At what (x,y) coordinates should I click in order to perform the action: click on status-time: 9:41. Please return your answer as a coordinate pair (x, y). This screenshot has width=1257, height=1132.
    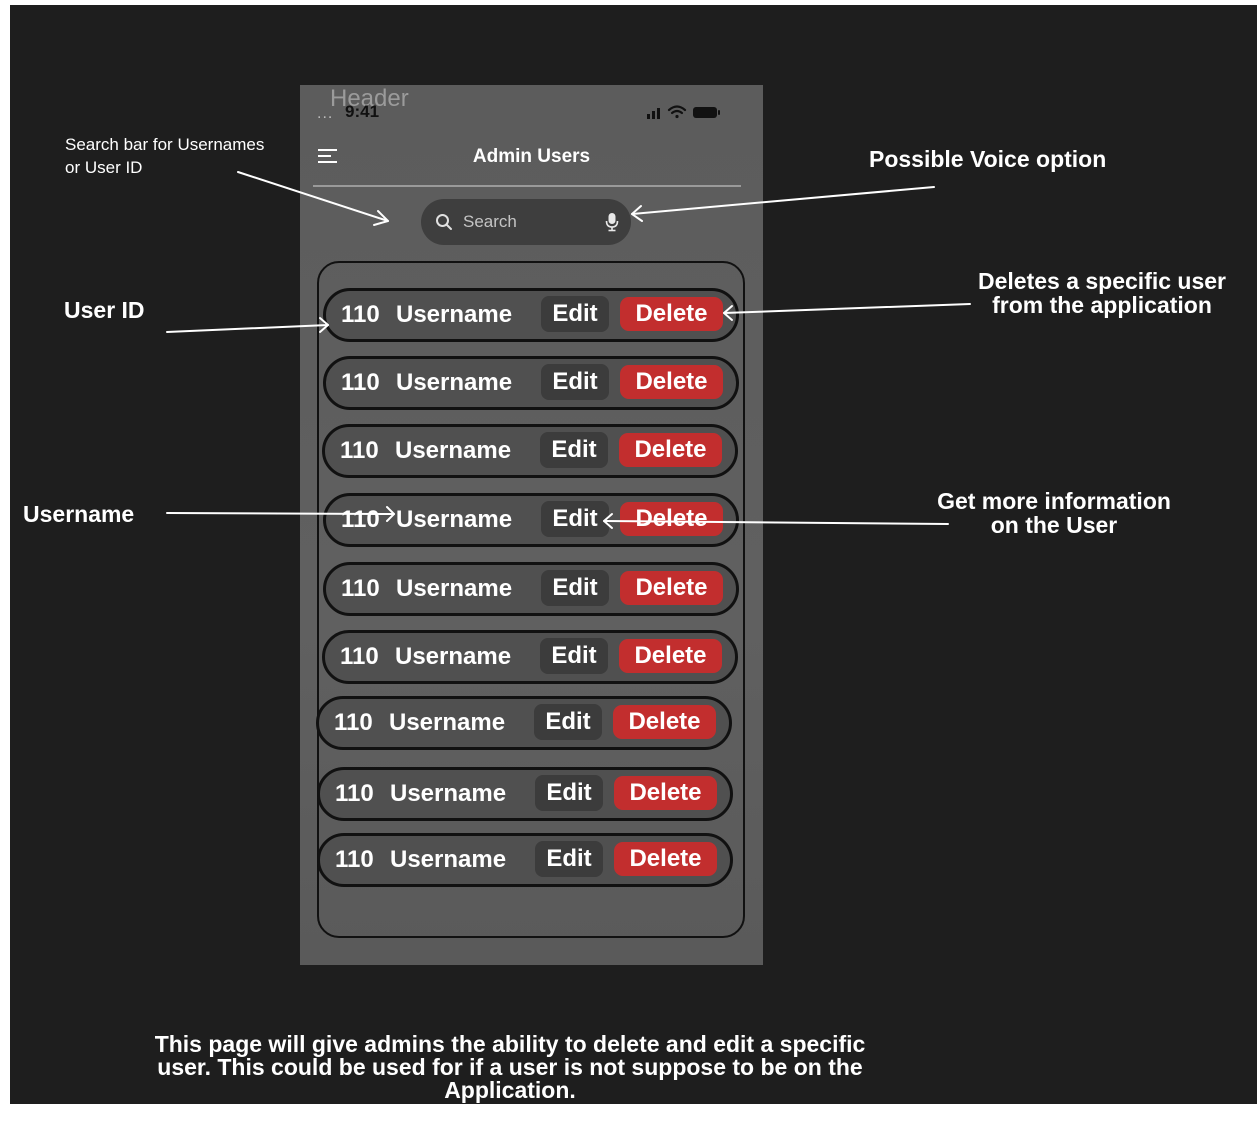
    Looking at the image, I should click on (362, 111).